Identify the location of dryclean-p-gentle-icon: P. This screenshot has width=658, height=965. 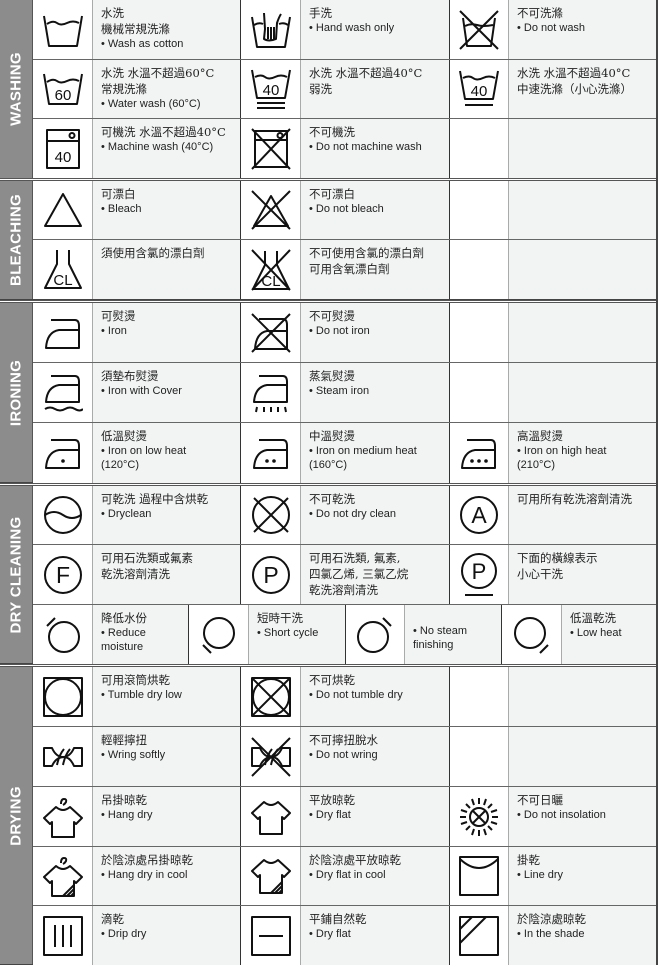
(479, 574).